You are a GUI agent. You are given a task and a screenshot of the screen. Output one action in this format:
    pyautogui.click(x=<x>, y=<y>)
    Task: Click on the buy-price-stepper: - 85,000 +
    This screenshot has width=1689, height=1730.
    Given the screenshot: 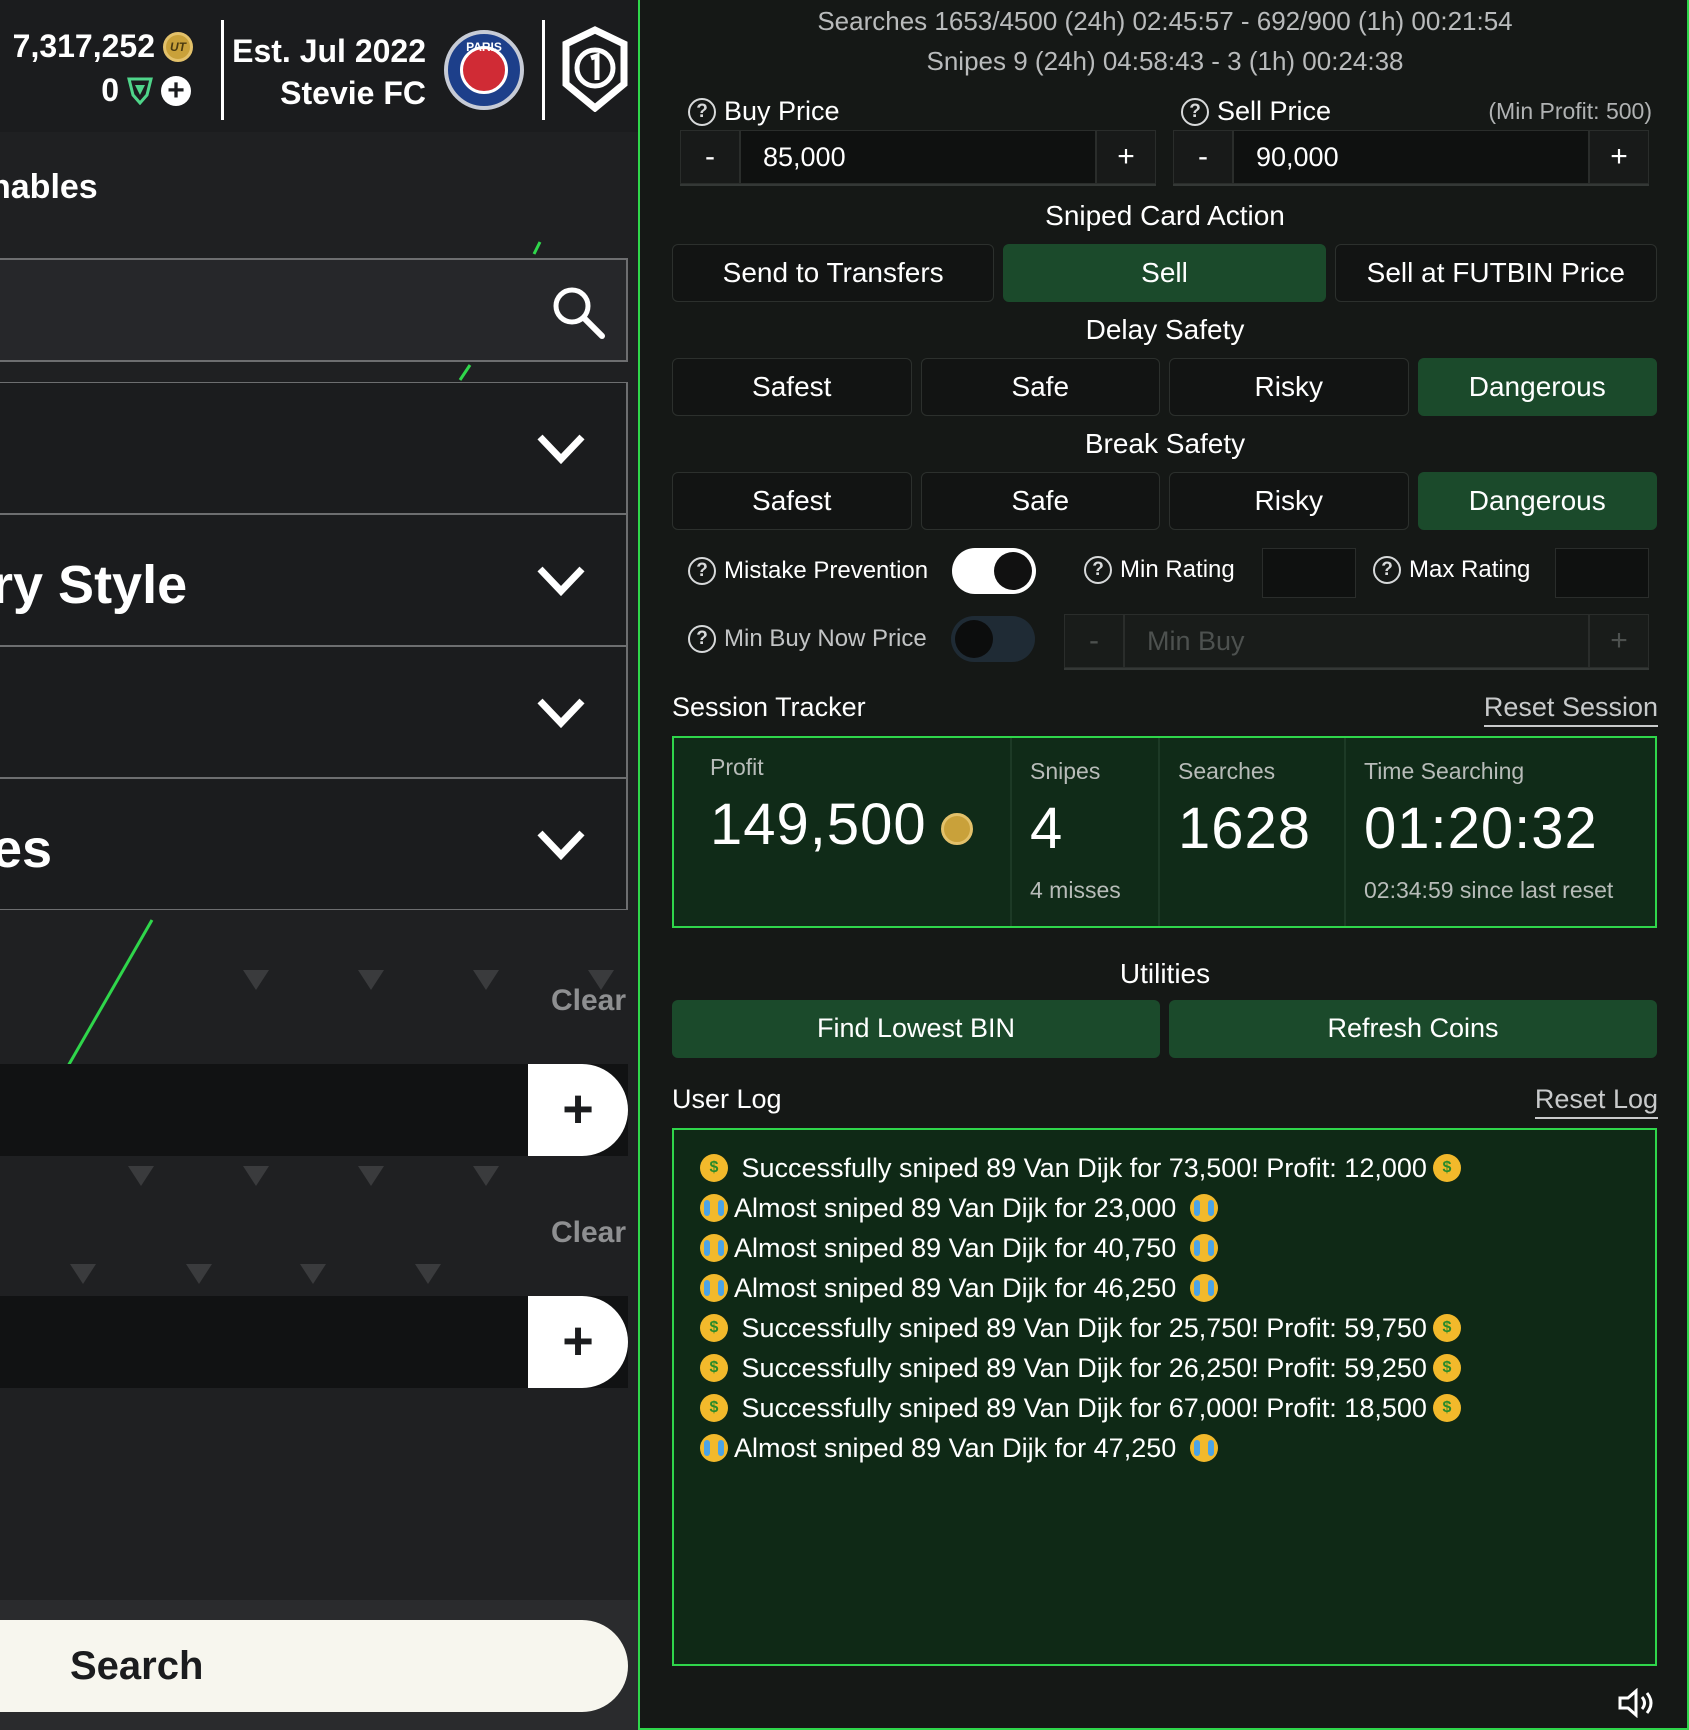 What is the action you would take?
    pyautogui.click(x=918, y=158)
    